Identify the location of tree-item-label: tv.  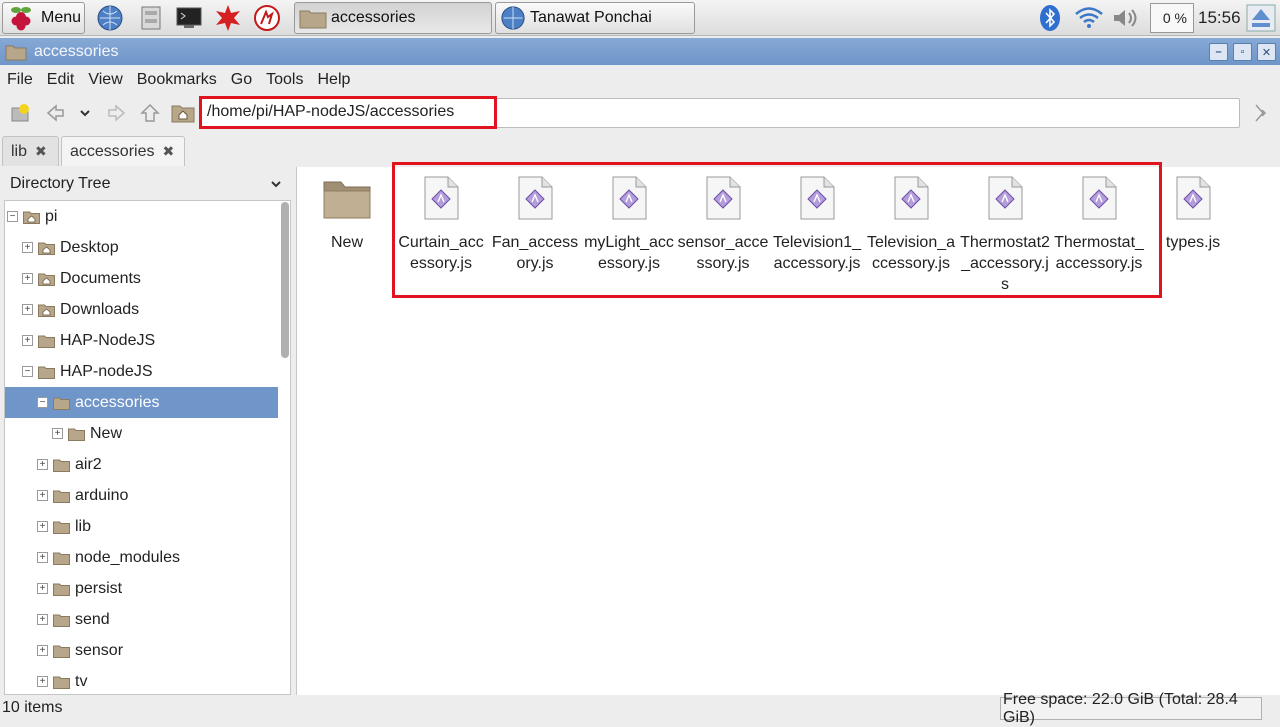
(81, 681).